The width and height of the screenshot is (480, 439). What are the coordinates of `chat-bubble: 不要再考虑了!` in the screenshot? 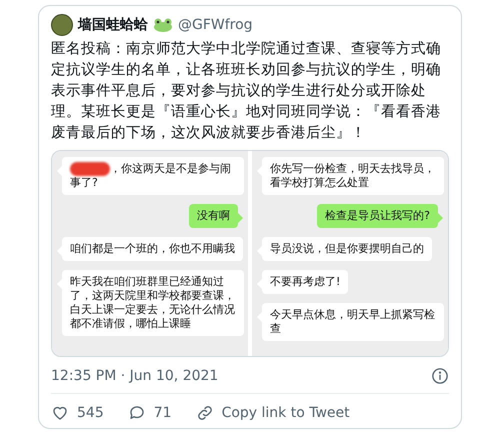 It's located at (305, 282).